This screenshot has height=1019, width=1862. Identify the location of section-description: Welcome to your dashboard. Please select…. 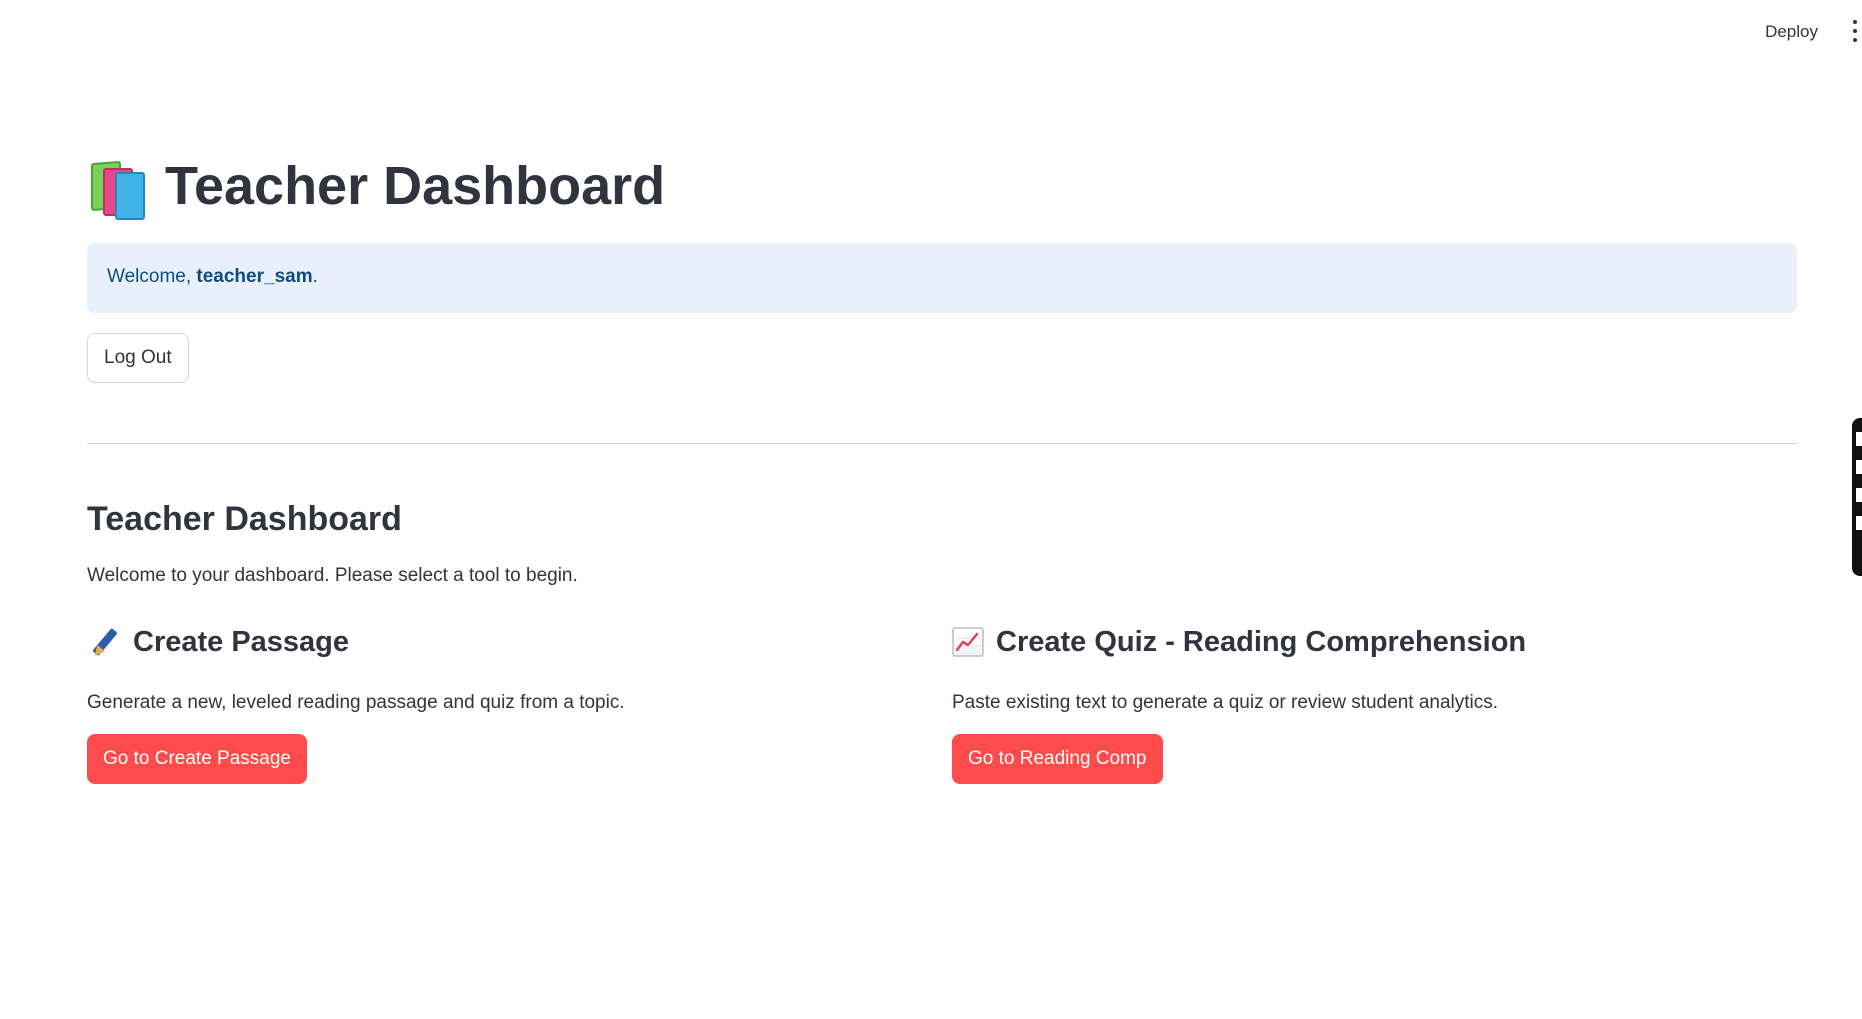
(332, 575).